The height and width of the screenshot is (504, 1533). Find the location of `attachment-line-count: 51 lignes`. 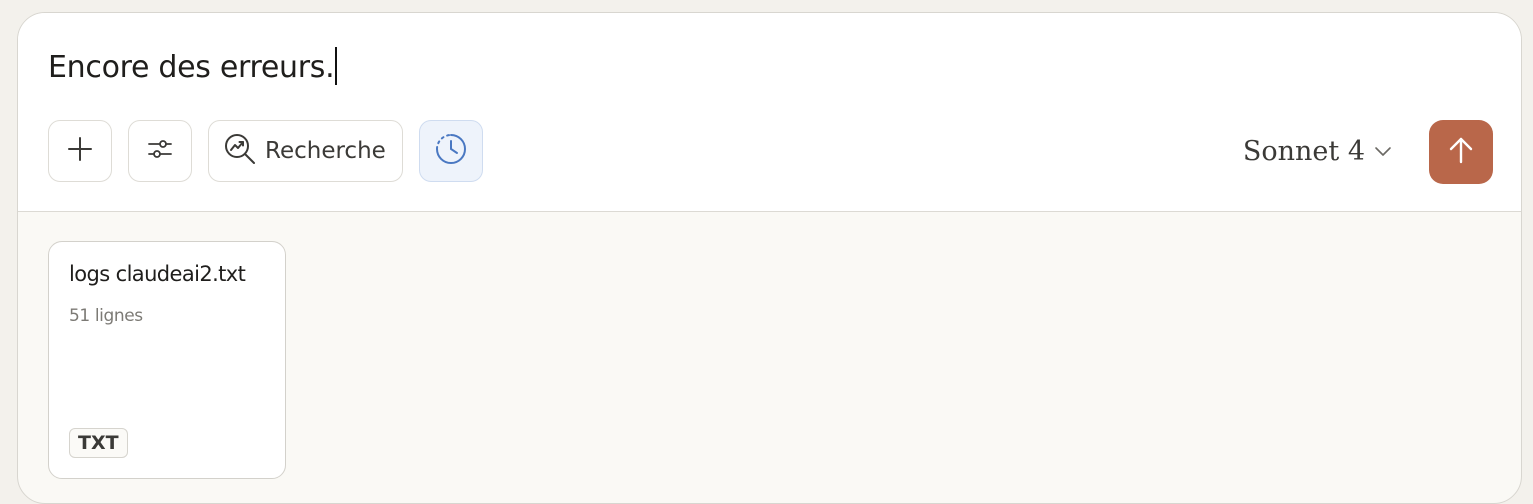

attachment-line-count: 51 lignes is located at coordinates (106, 316).